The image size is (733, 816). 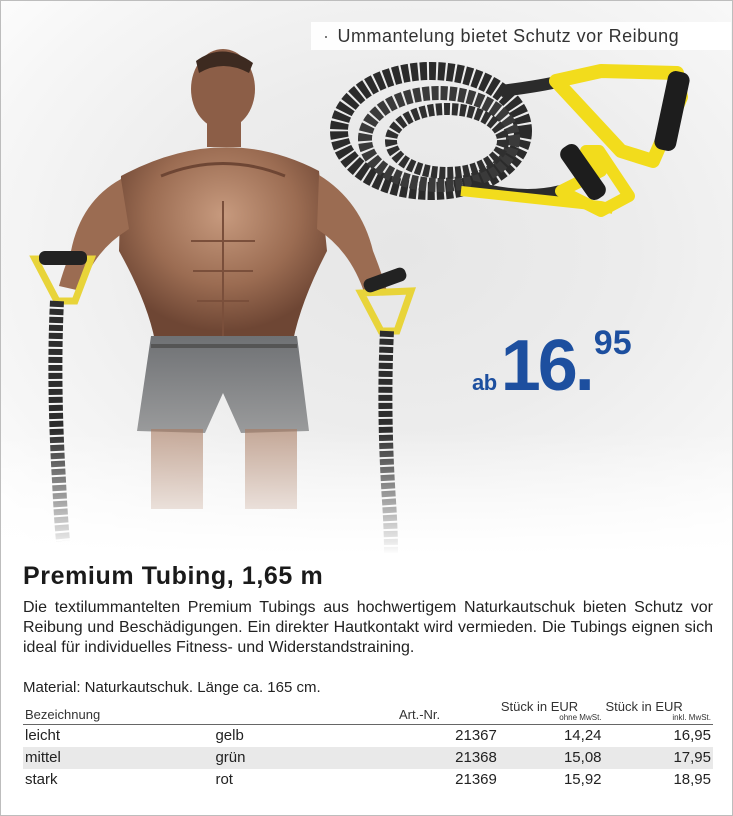 I want to click on feature-note: · Ummantelung bietet Schutz vor Reibung, so click(x=521, y=36).